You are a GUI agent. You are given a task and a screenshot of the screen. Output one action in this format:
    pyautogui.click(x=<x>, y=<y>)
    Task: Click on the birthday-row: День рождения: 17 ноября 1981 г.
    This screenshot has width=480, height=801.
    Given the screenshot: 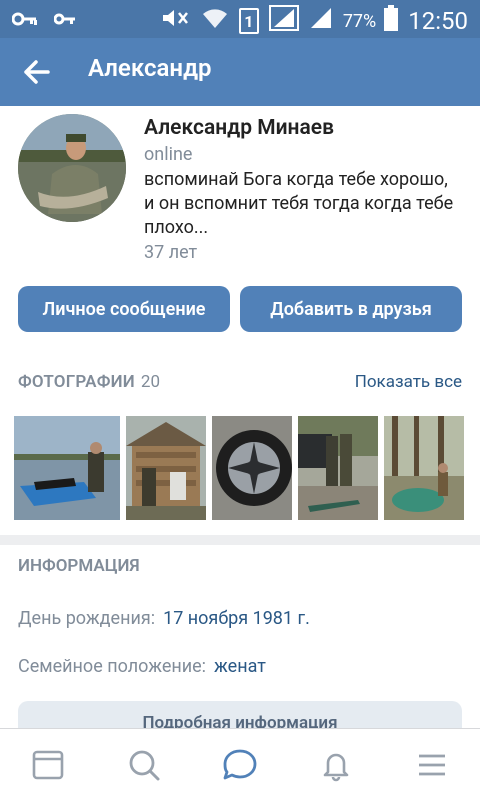 What is the action you would take?
    pyautogui.click(x=164, y=618)
    